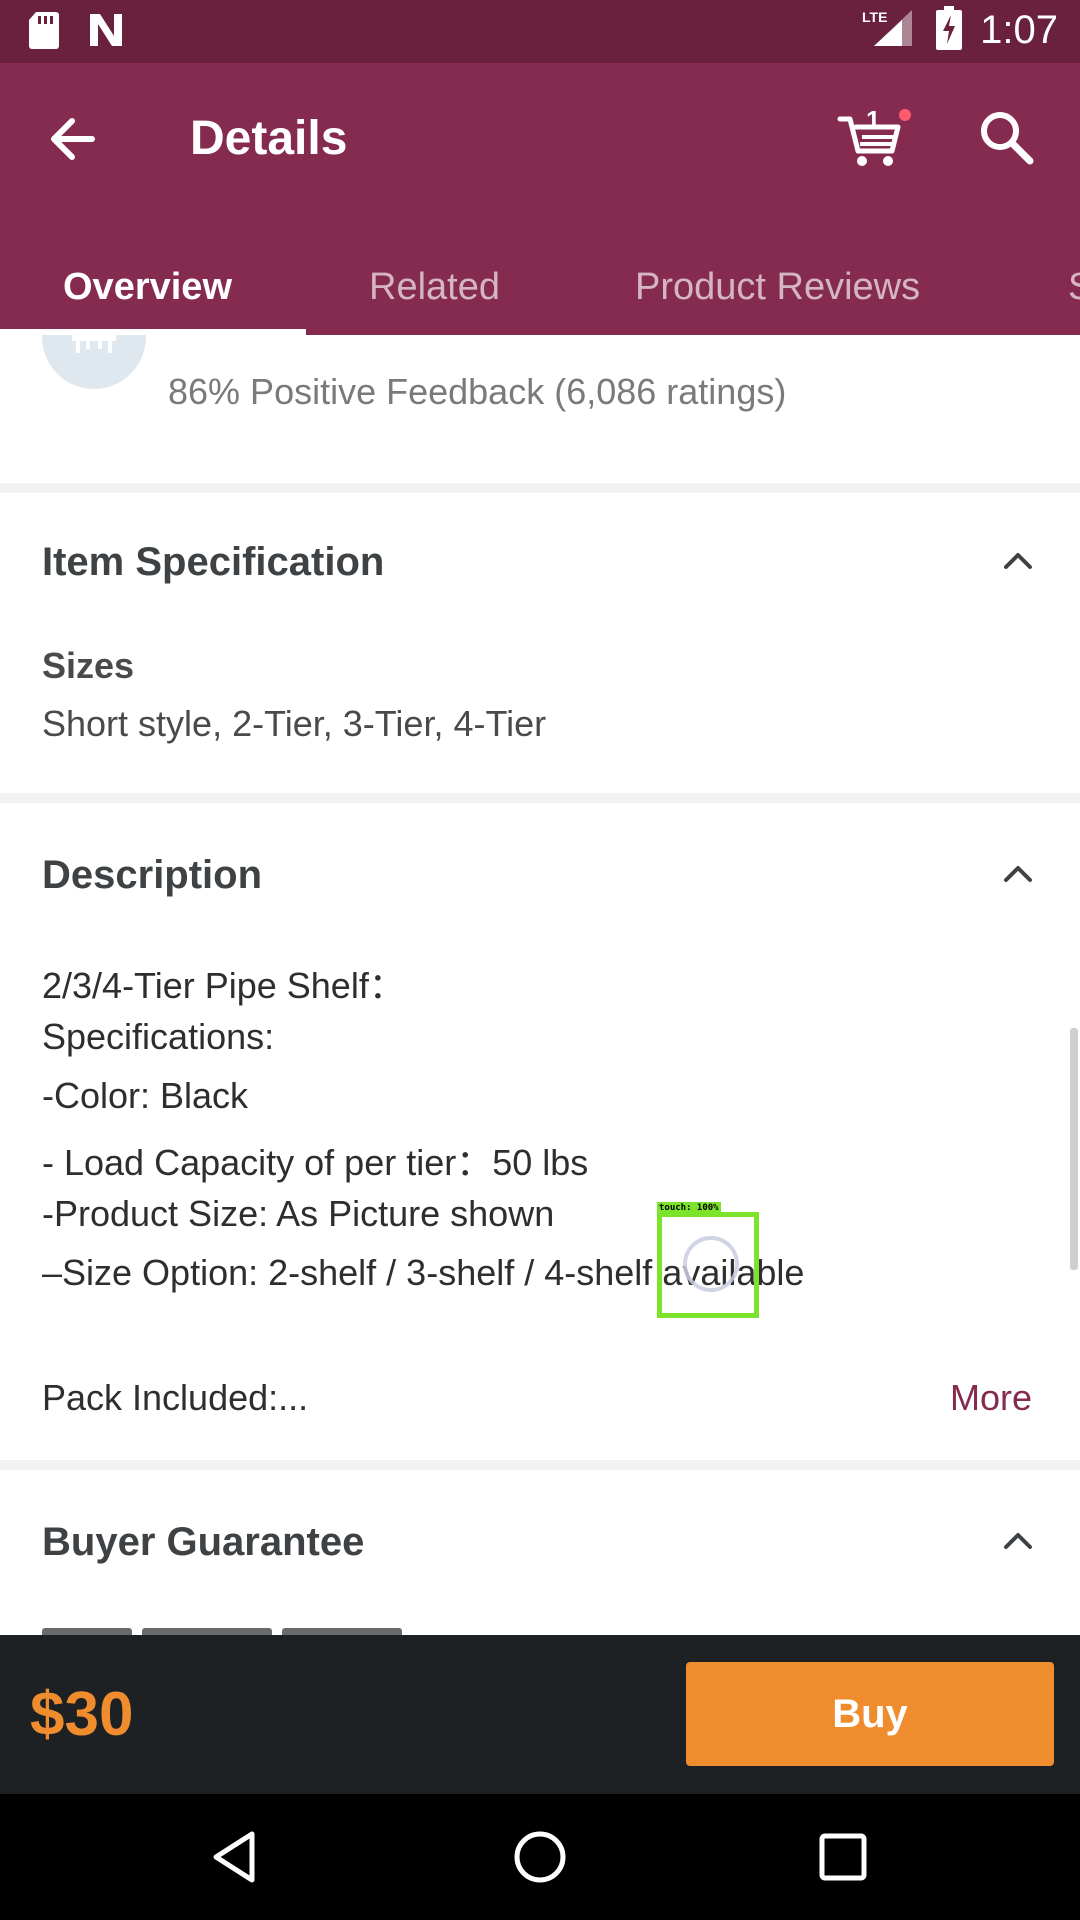 The image size is (1080, 1920). Describe the element at coordinates (158, 1036) in the screenshot. I see `description-line: Specifications:` at that location.